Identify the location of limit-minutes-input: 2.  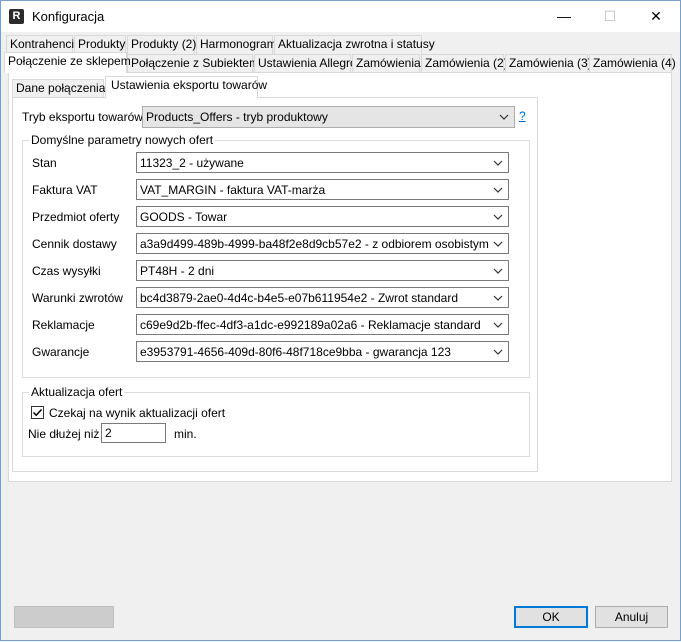
(133, 433).